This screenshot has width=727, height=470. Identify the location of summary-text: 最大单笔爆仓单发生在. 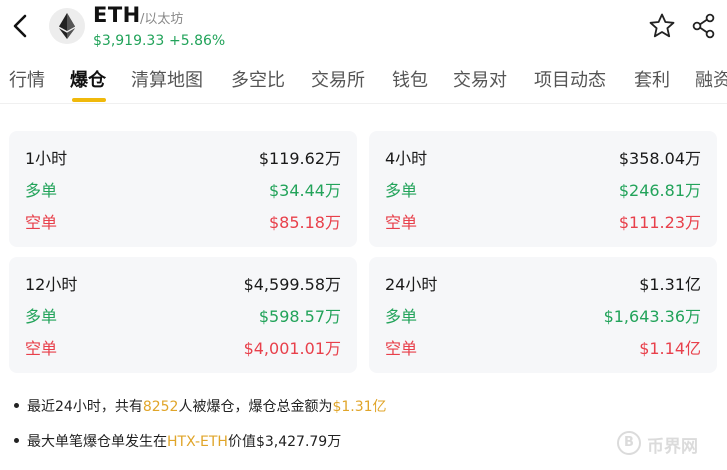
(97, 442).